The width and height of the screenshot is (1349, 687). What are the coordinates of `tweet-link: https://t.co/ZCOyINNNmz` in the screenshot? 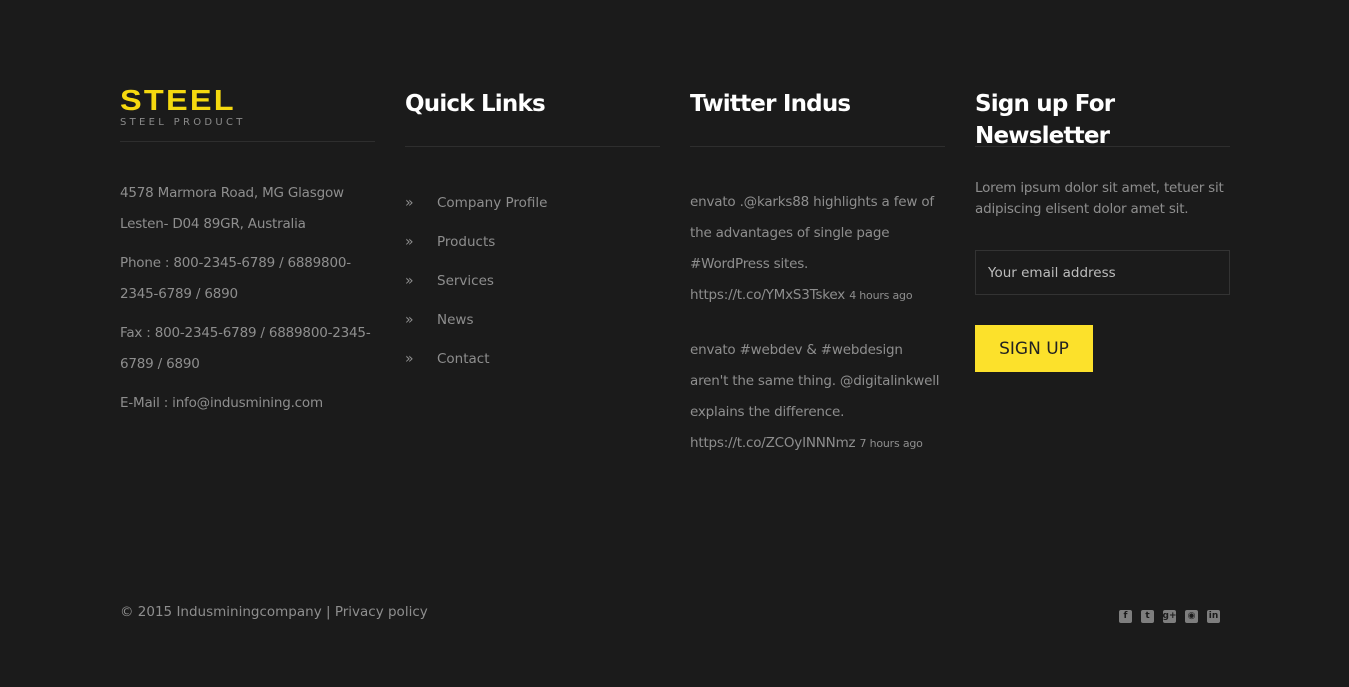 It's located at (773, 443).